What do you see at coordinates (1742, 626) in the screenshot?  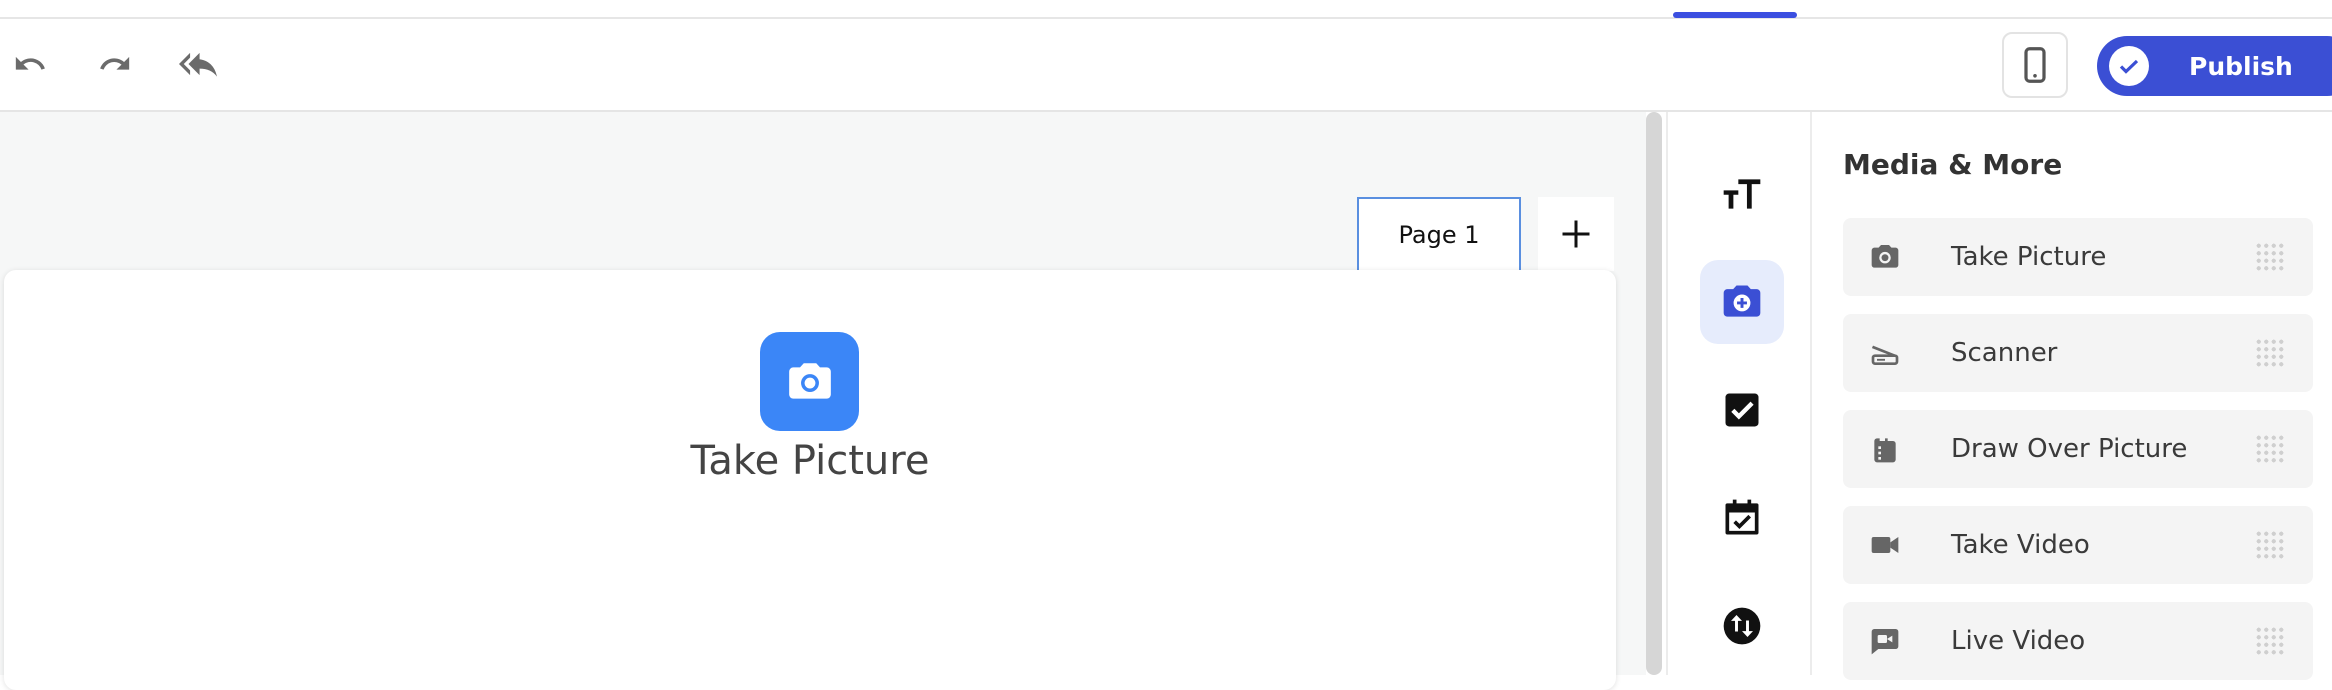 I see `swap-vertical-icon` at bounding box center [1742, 626].